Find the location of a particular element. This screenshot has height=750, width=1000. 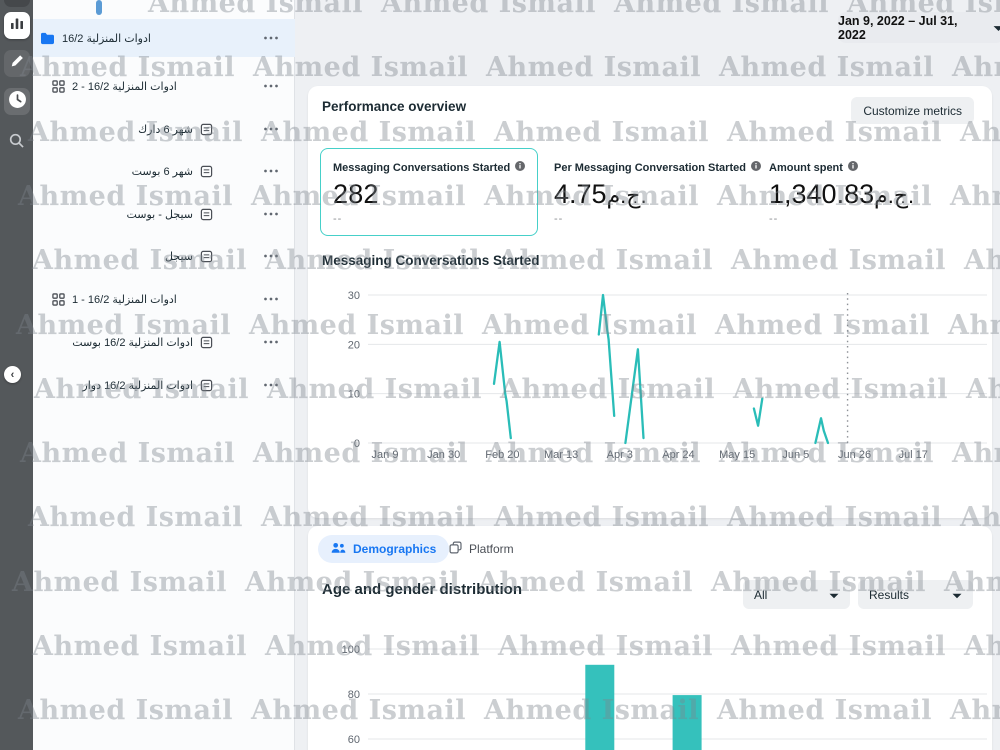

gender-filter-dropdown: All is located at coordinates (796, 594).